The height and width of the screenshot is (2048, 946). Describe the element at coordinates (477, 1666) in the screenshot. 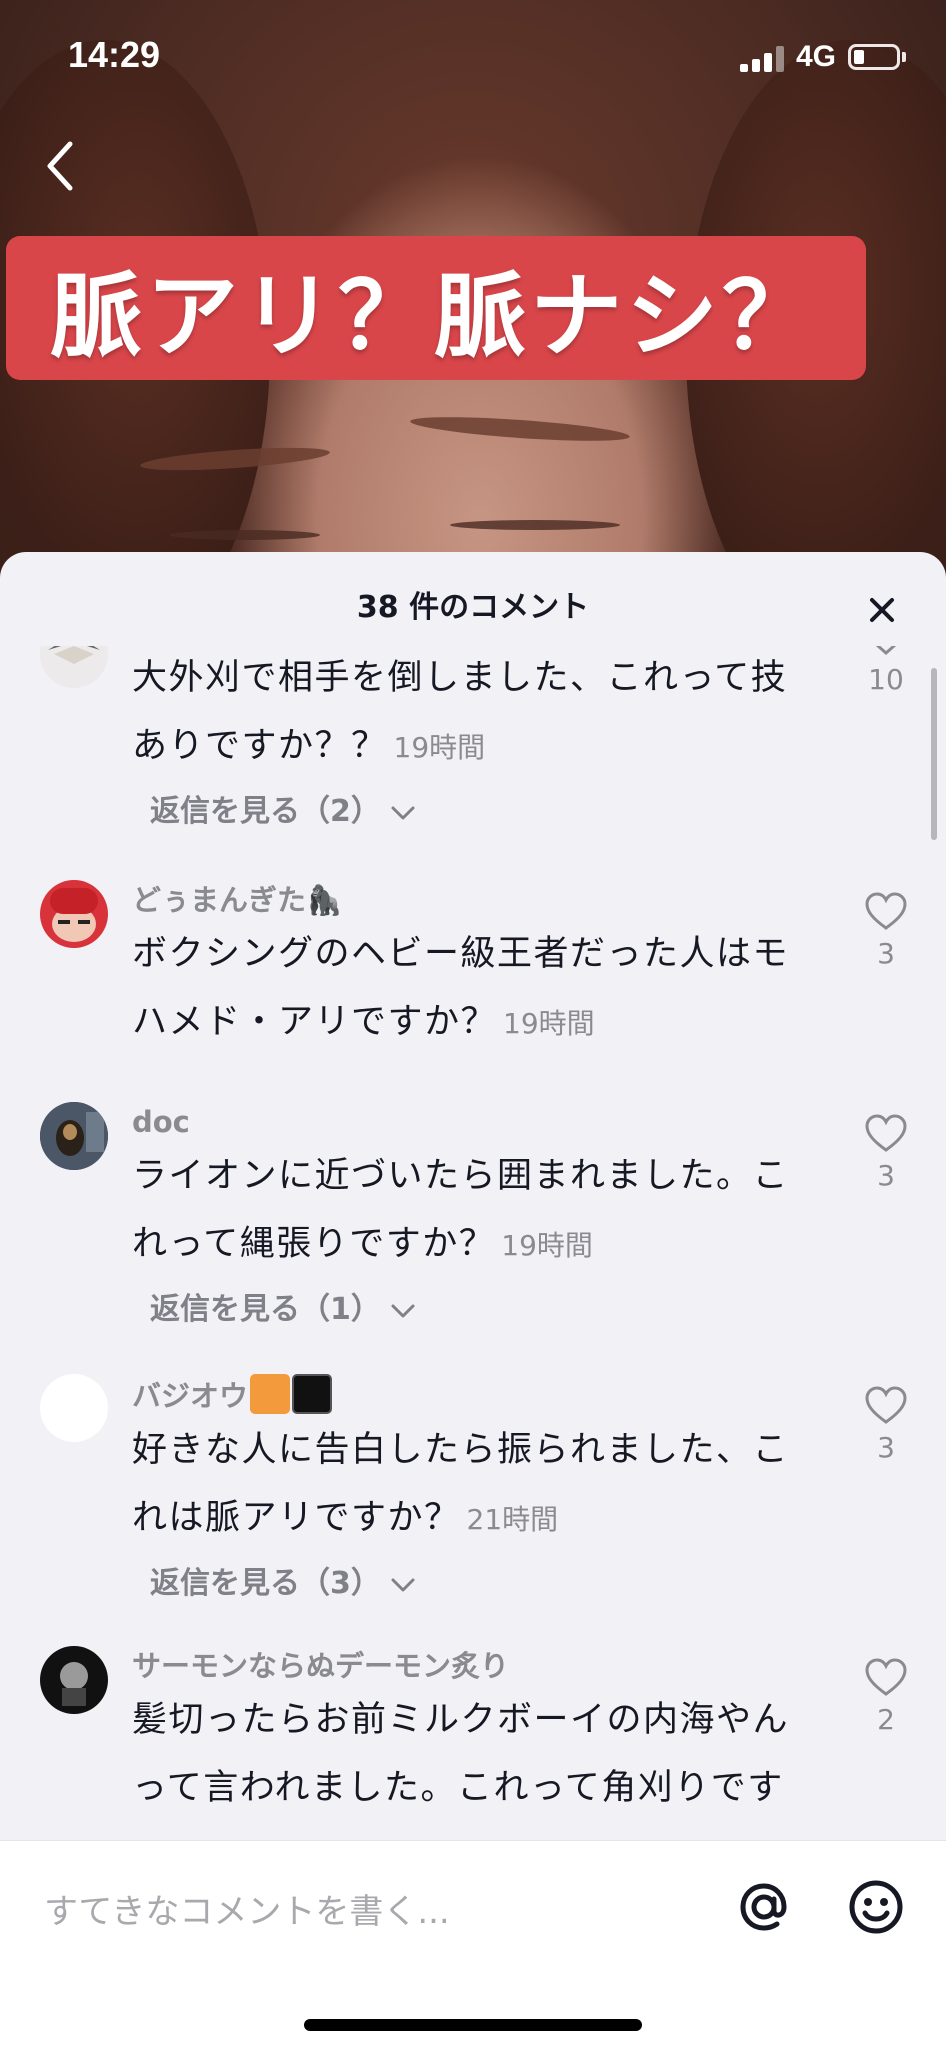

I see `comment-username: サーモンならぬデーモン炙り` at that location.